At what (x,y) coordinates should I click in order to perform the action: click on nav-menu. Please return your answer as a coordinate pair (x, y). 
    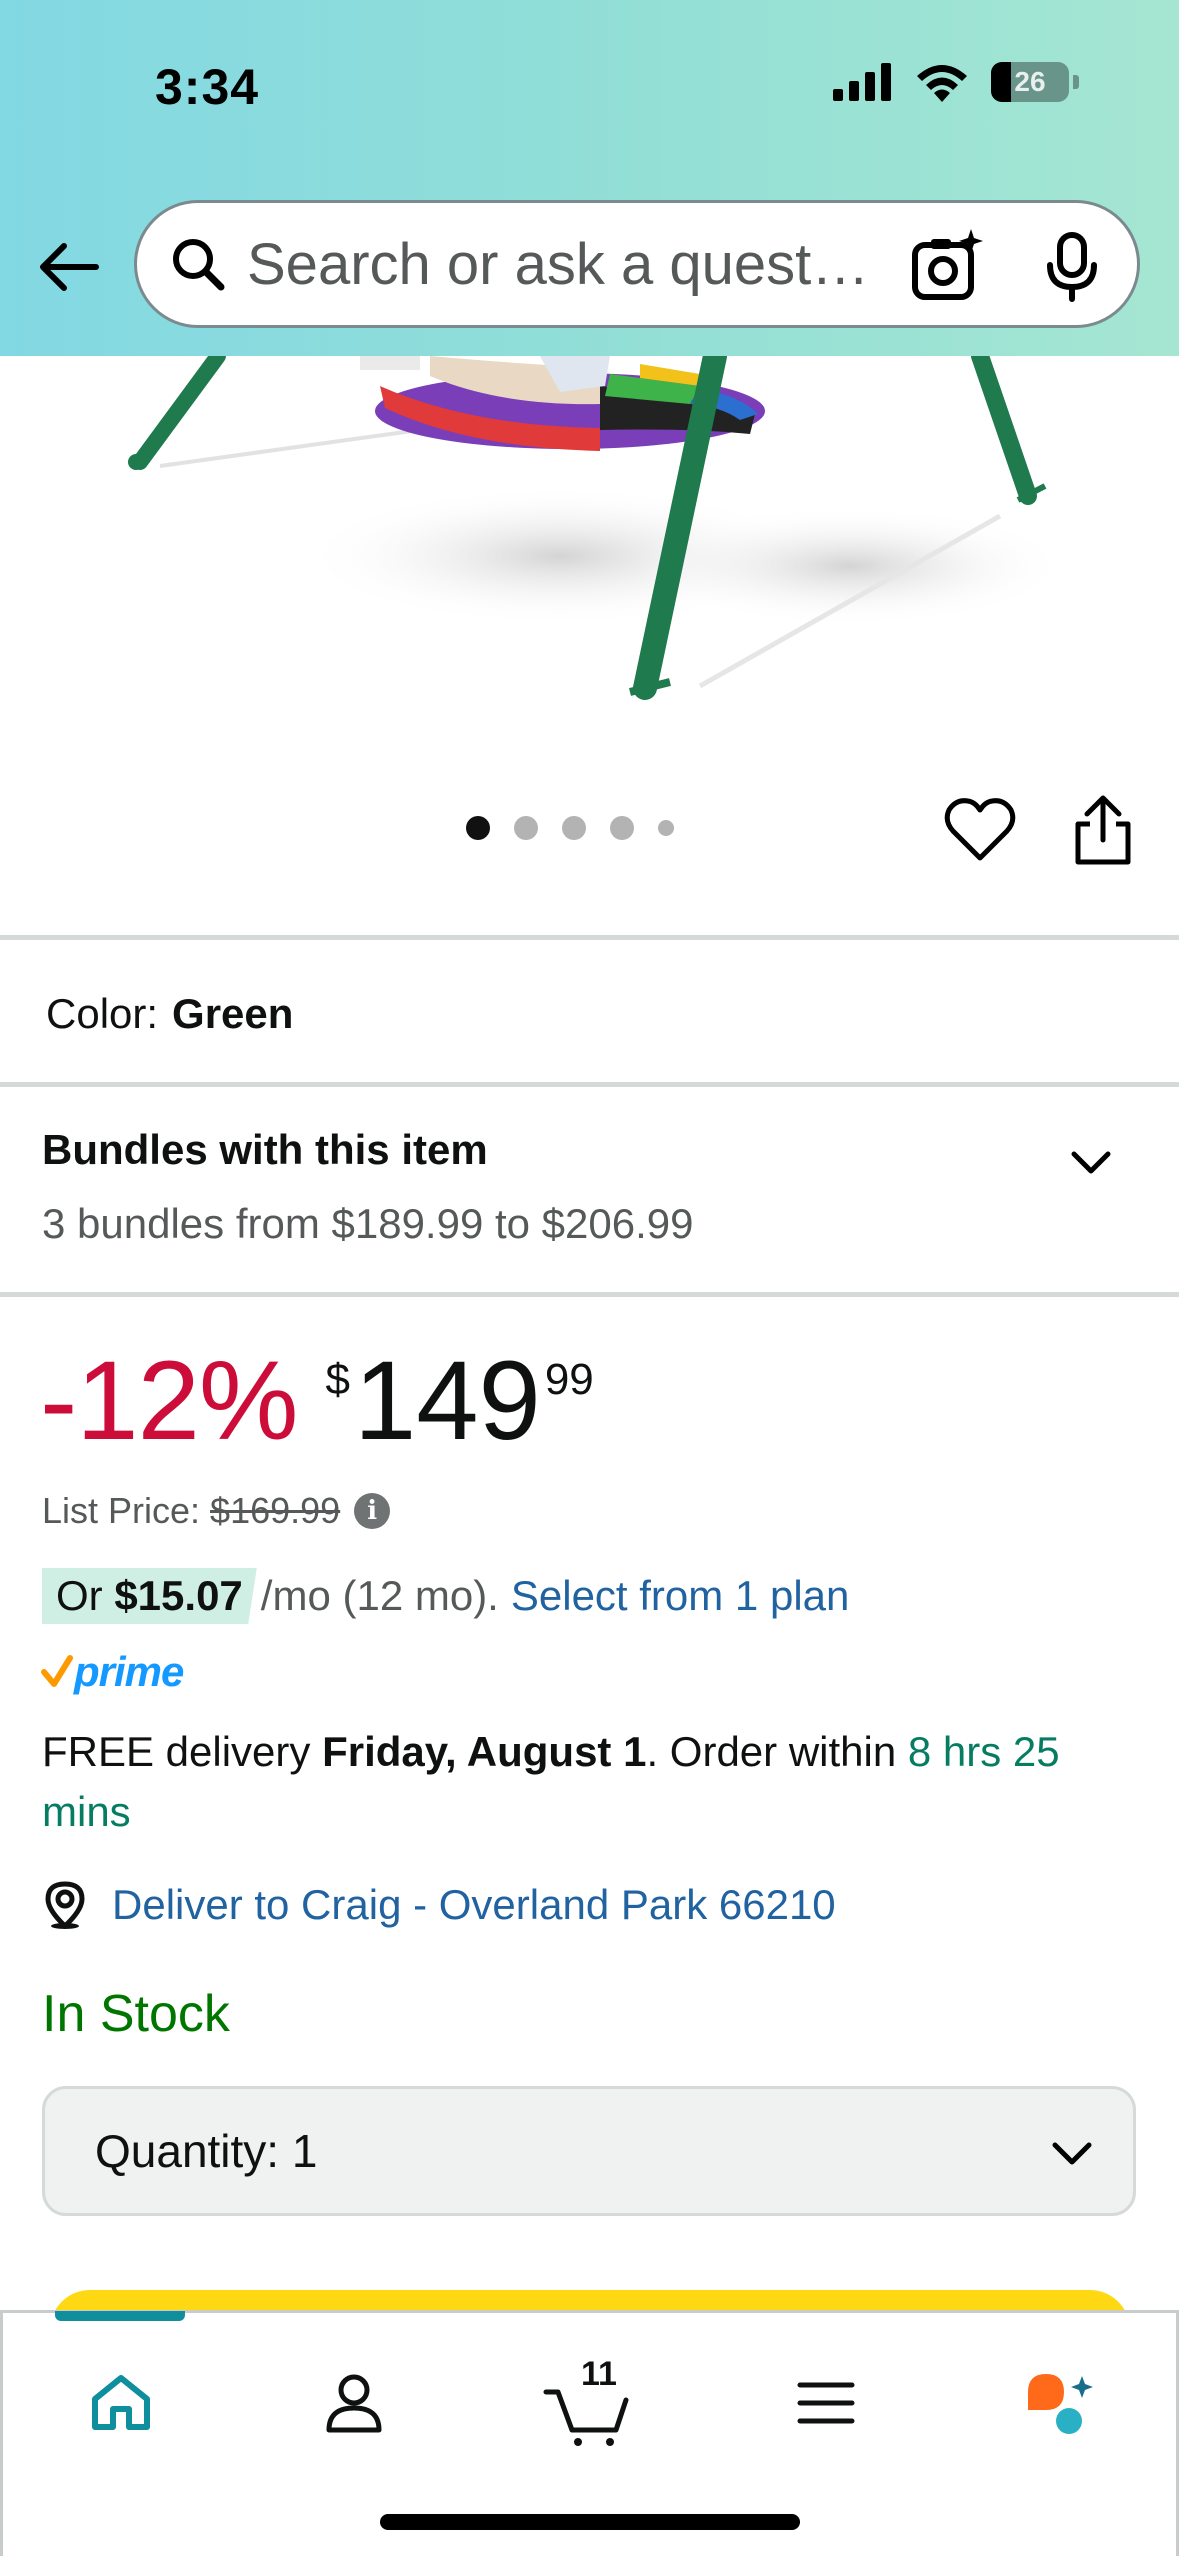
    Looking at the image, I should click on (826, 2403).